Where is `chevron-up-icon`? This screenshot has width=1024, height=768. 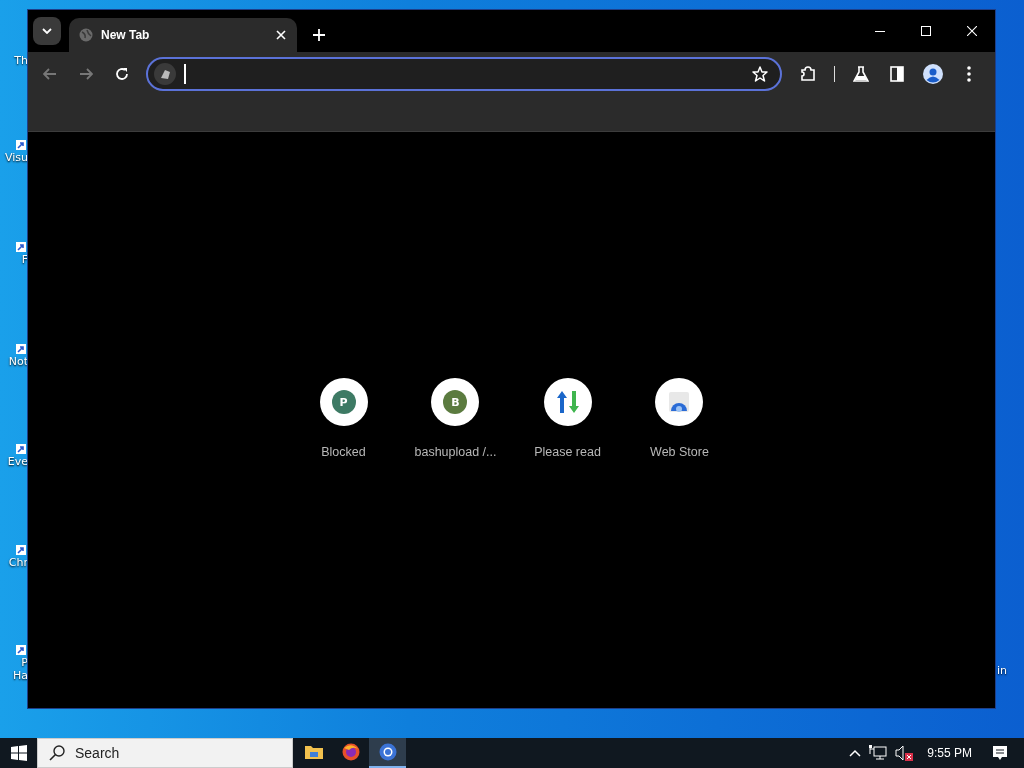
chevron-up-icon is located at coordinates (855, 753).